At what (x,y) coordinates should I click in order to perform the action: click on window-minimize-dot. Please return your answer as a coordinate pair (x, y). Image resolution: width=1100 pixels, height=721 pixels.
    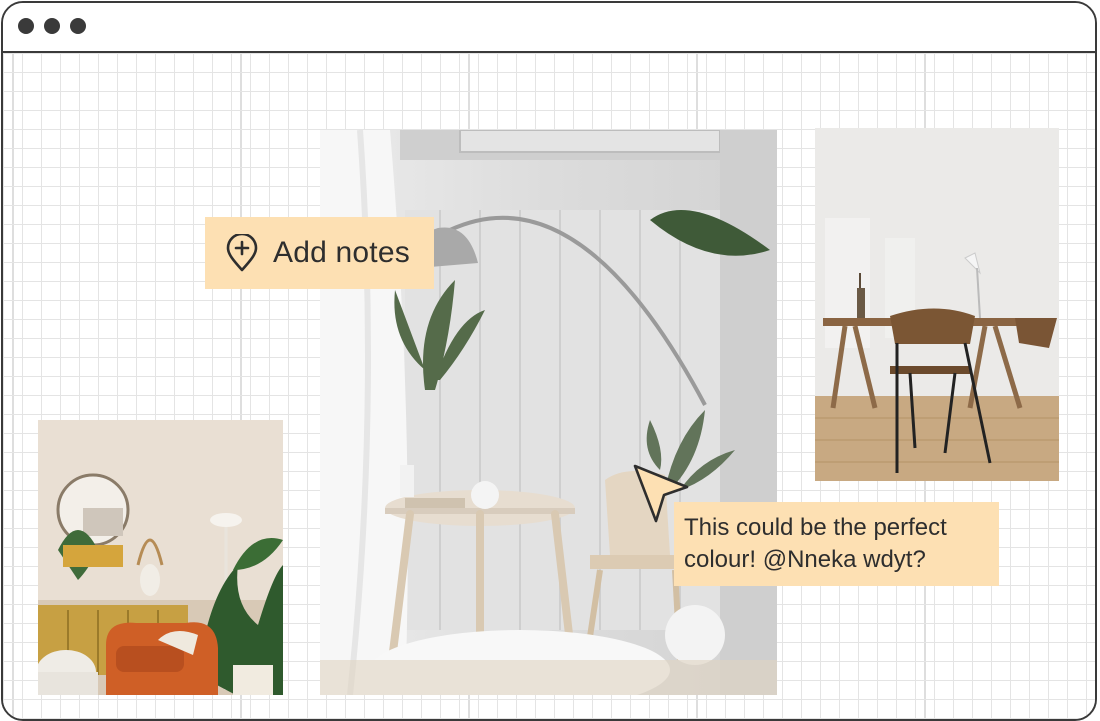
    Looking at the image, I should click on (52, 26).